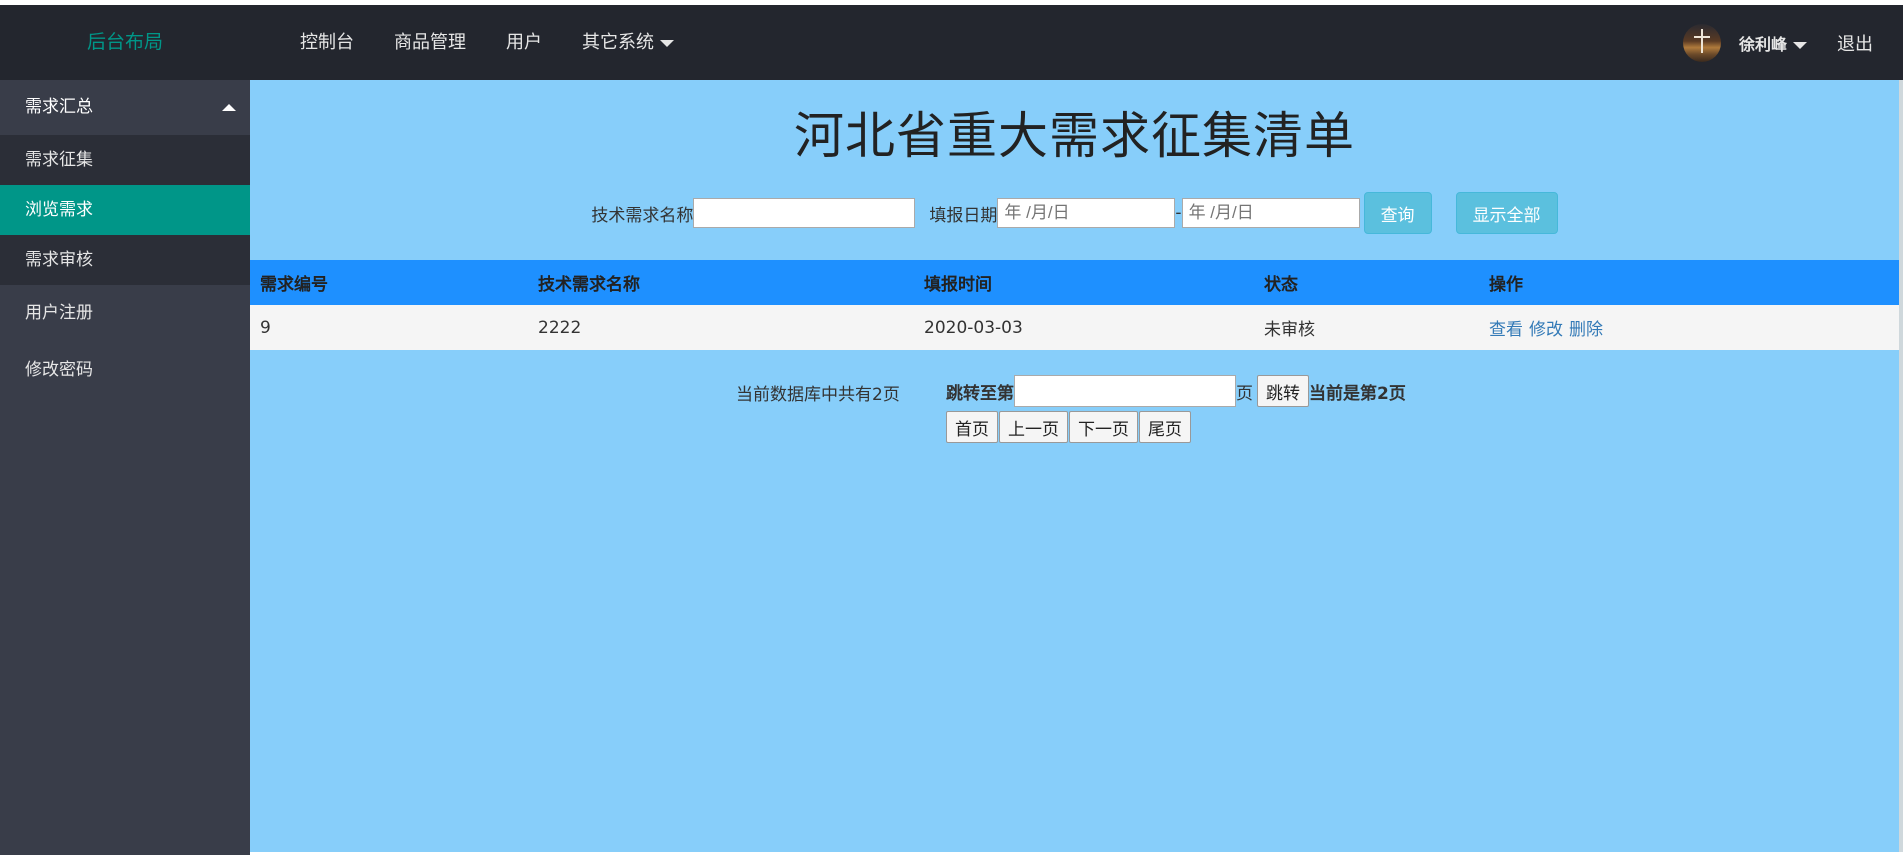  What do you see at coordinates (125, 42) in the screenshot?
I see `app-logo: 后台布局` at bounding box center [125, 42].